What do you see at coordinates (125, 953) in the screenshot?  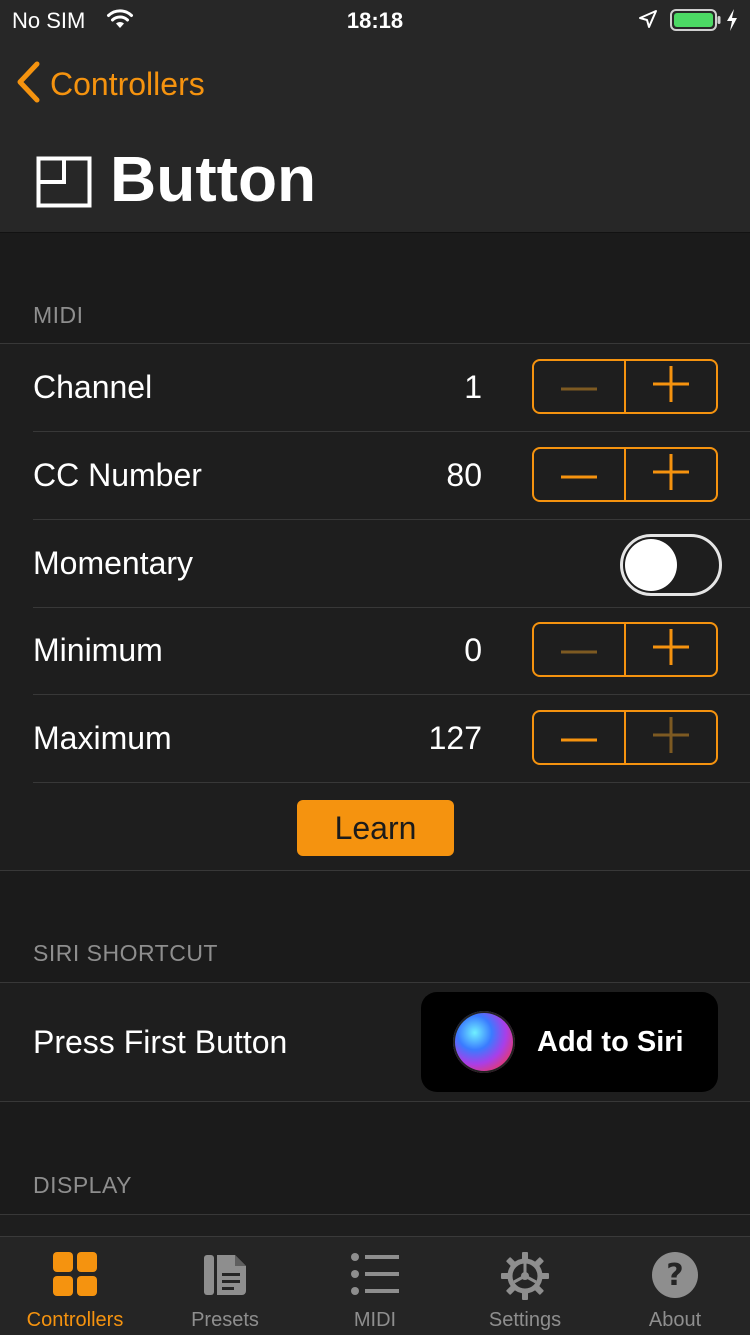 I see `section-header-siri-shortcut: SIRI SHORTCUT` at bounding box center [125, 953].